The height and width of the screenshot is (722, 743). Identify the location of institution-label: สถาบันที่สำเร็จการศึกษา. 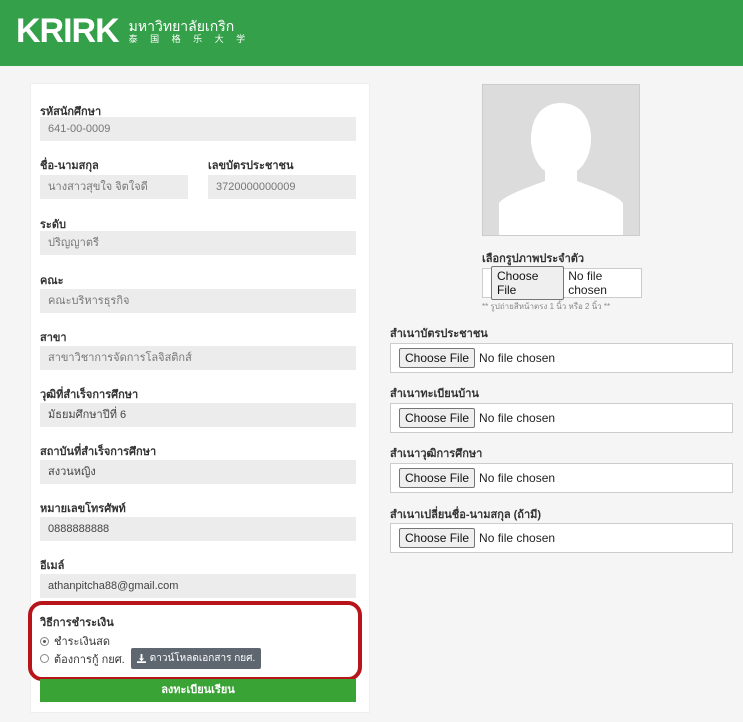
(98, 452).